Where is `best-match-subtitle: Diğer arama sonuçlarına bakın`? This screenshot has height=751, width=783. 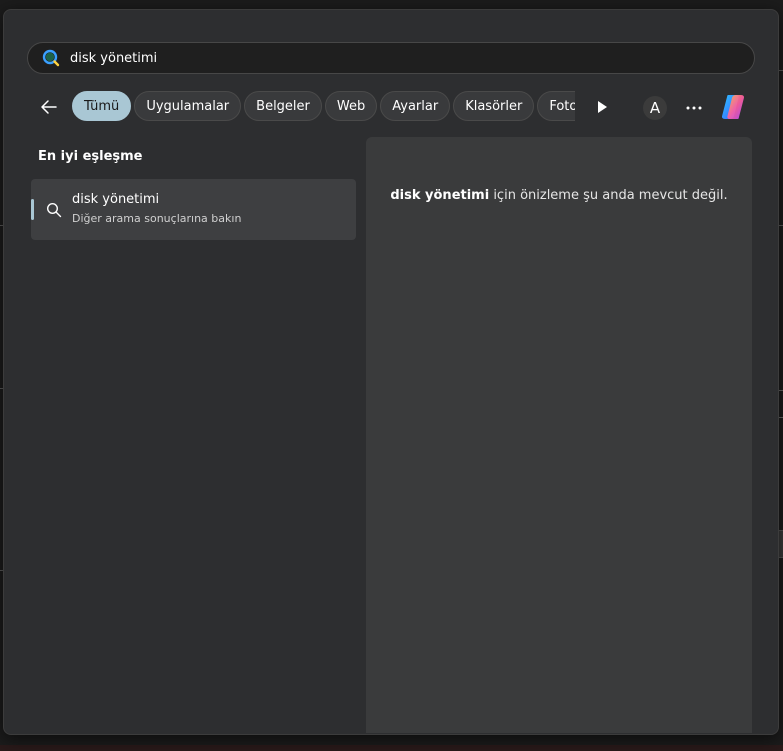
best-match-subtitle: Diğer arama sonuçlarına bakın is located at coordinates (157, 218).